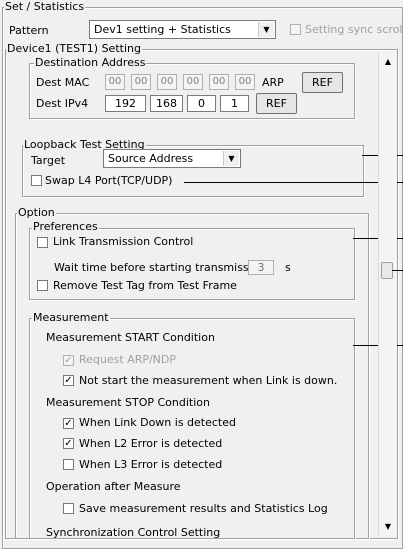  Describe the element at coordinates (62, 103) in the screenshot. I see `dest-ipv4-label: Dest IPv4` at that location.